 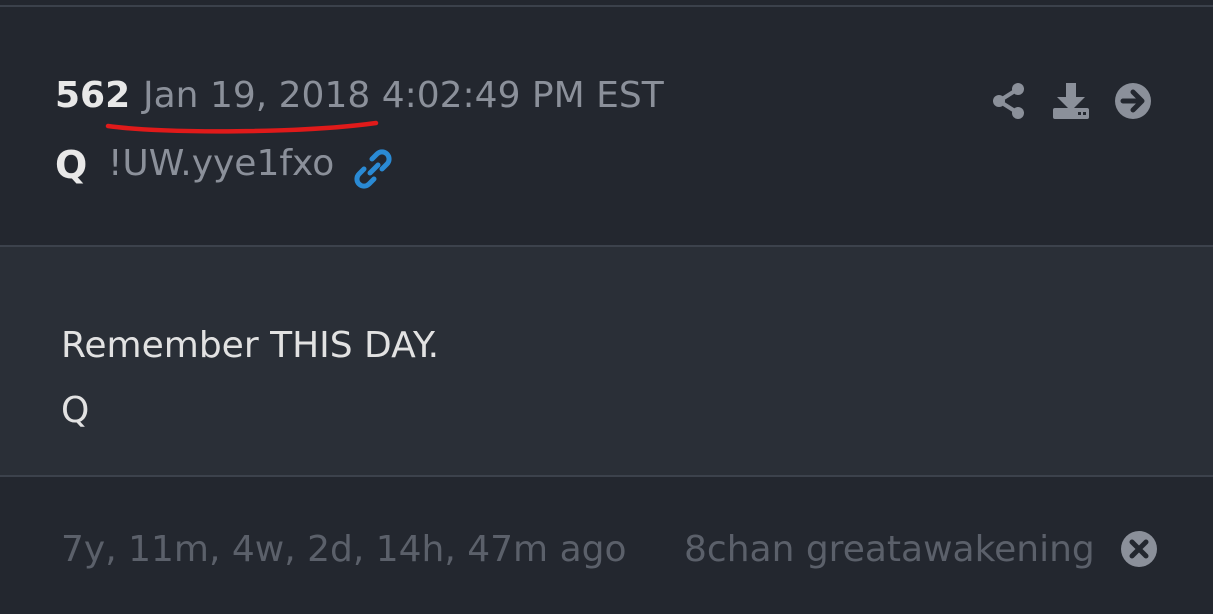 I want to click on message-line: Remember THIS DAY., so click(x=250, y=345).